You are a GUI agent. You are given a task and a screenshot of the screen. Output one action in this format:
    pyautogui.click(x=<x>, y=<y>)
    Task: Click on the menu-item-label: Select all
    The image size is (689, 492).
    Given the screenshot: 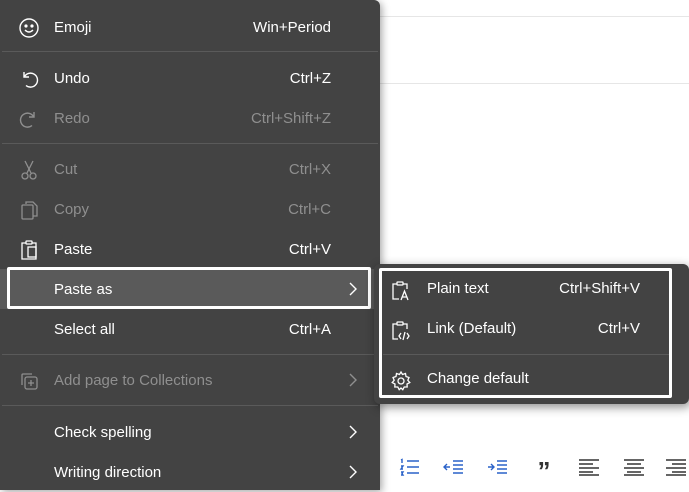 What is the action you would take?
    pyautogui.click(x=84, y=329)
    